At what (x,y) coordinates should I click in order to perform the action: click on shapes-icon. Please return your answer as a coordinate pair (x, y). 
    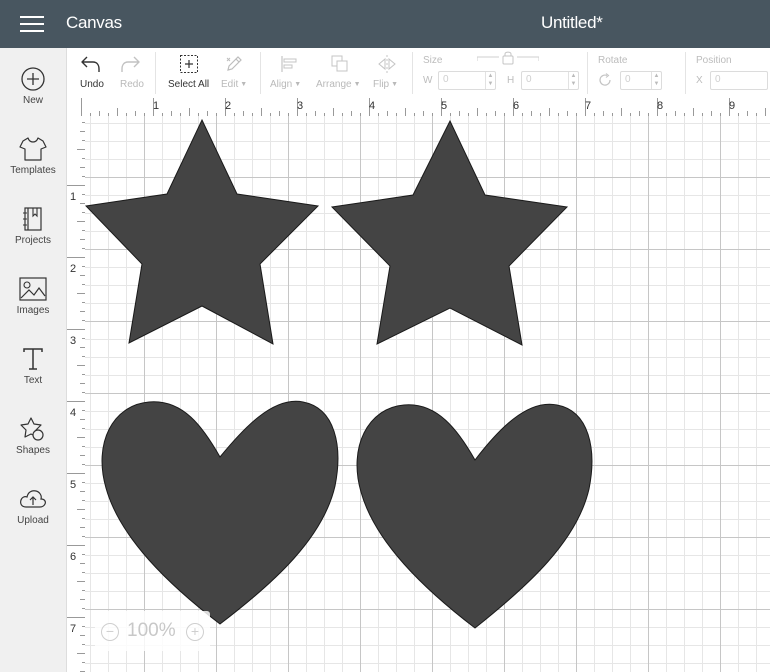
    Looking at the image, I should click on (32, 429).